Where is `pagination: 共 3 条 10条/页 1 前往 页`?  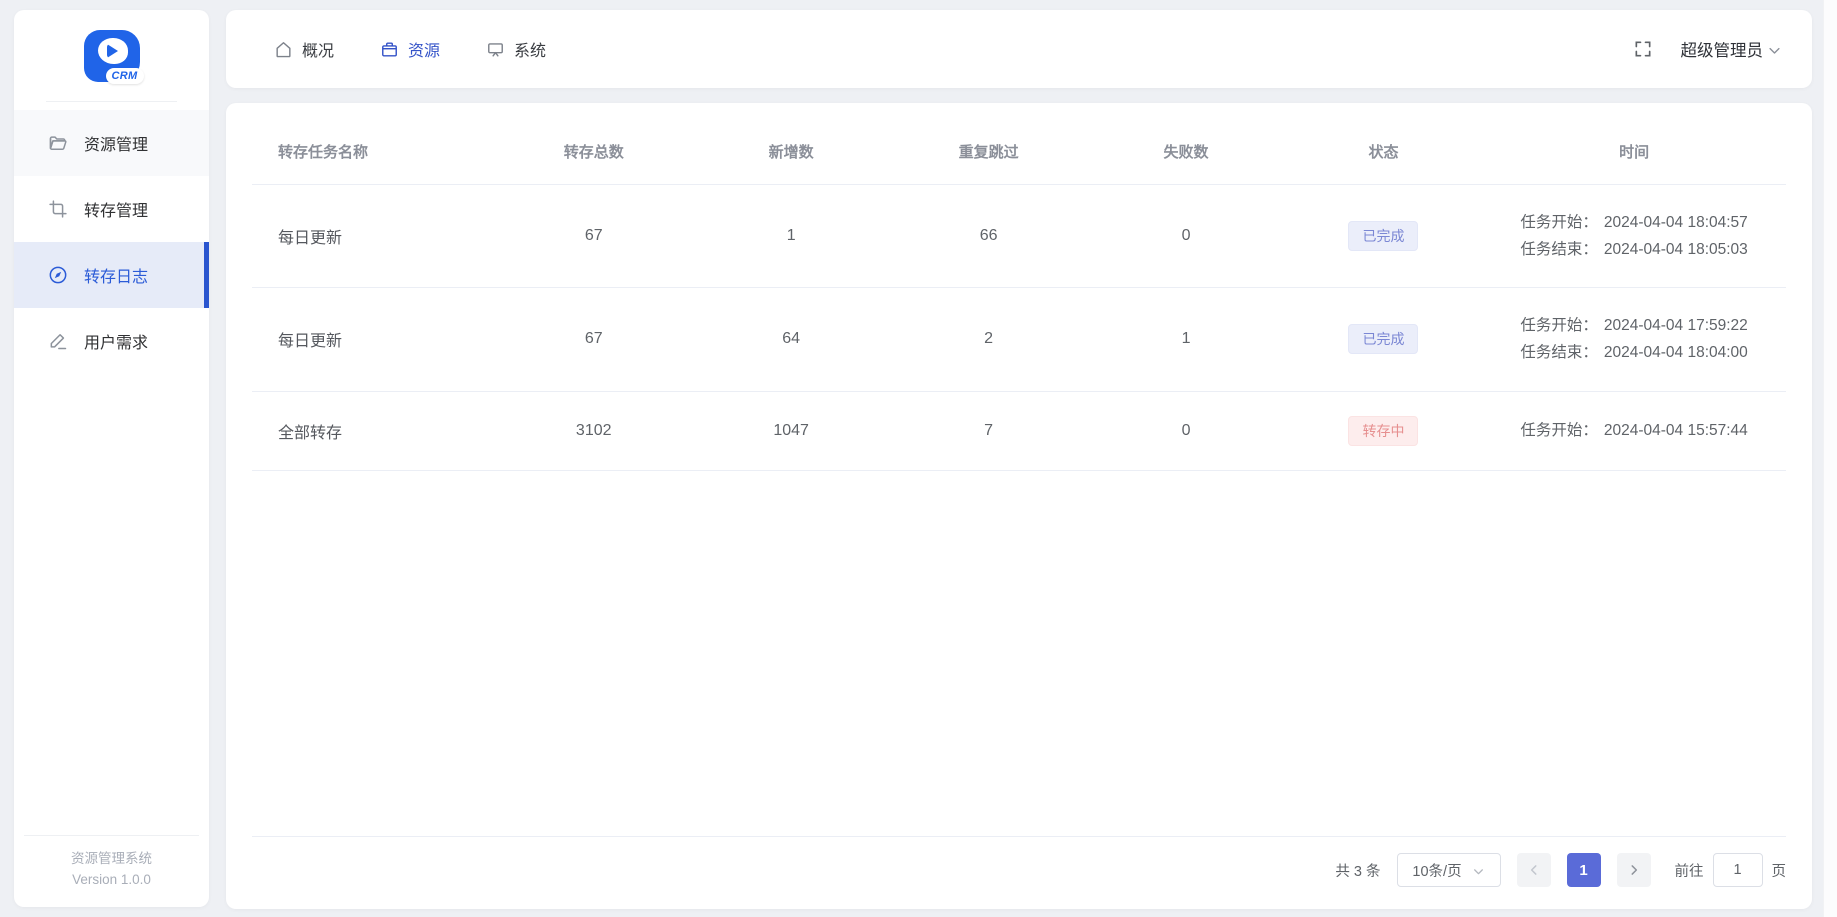 pagination: 共 3 条 10条/页 1 前往 页 is located at coordinates (1019, 873).